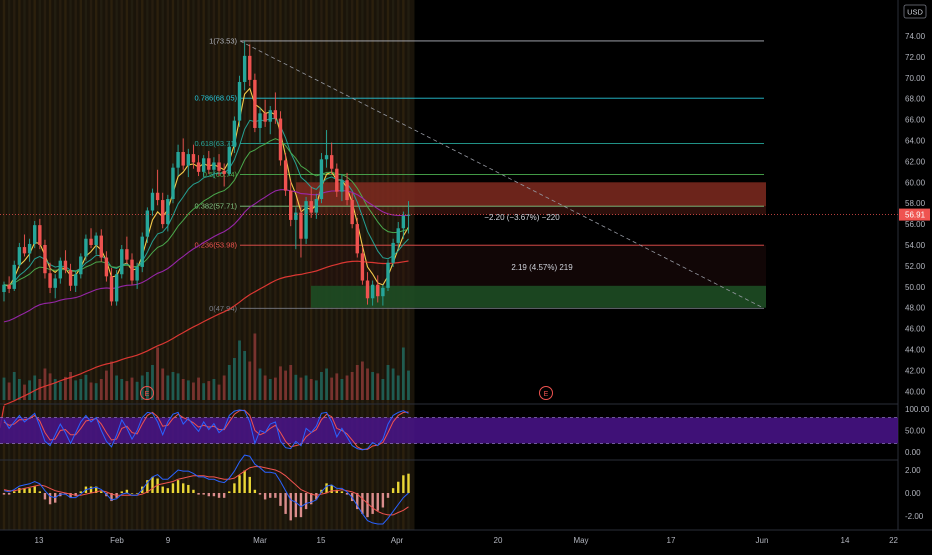  I want to click on price-tick-label: 64.00, so click(915, 141).